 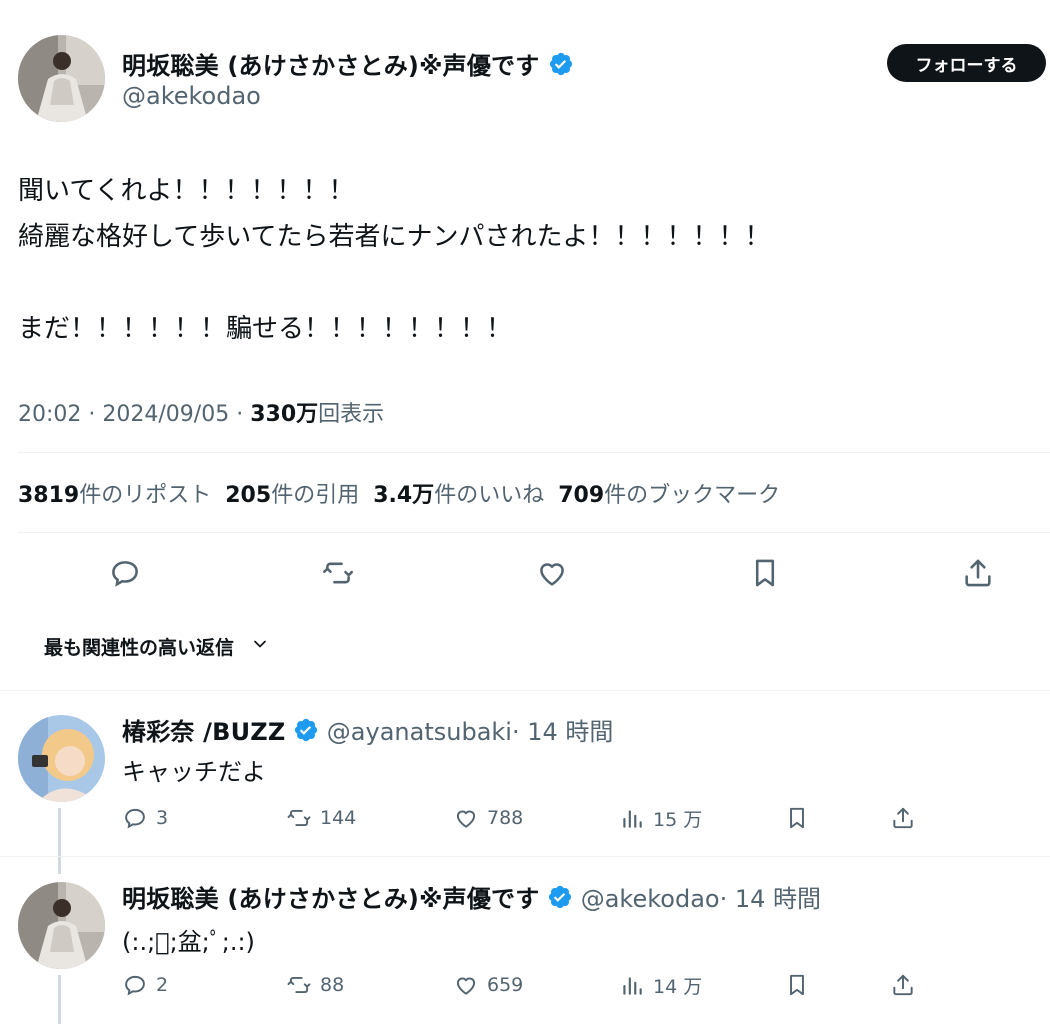 I want to click on reply-like-button: 659, so click(x=488, y=985).